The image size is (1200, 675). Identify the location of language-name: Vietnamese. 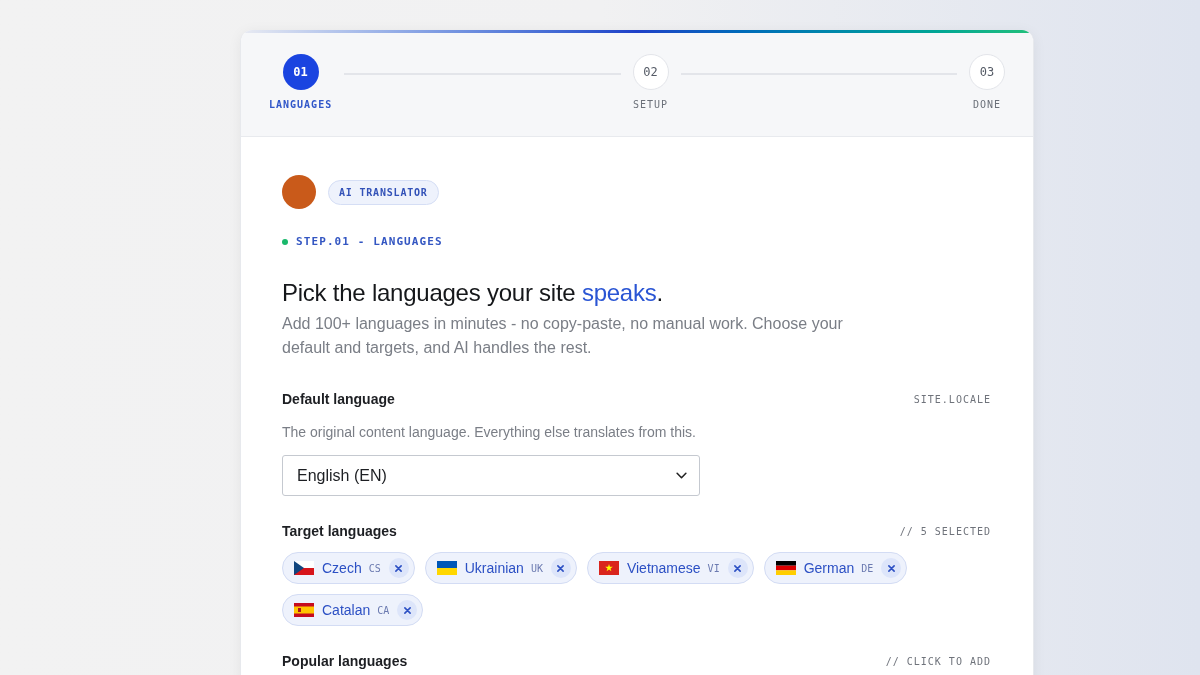
(663, 568).